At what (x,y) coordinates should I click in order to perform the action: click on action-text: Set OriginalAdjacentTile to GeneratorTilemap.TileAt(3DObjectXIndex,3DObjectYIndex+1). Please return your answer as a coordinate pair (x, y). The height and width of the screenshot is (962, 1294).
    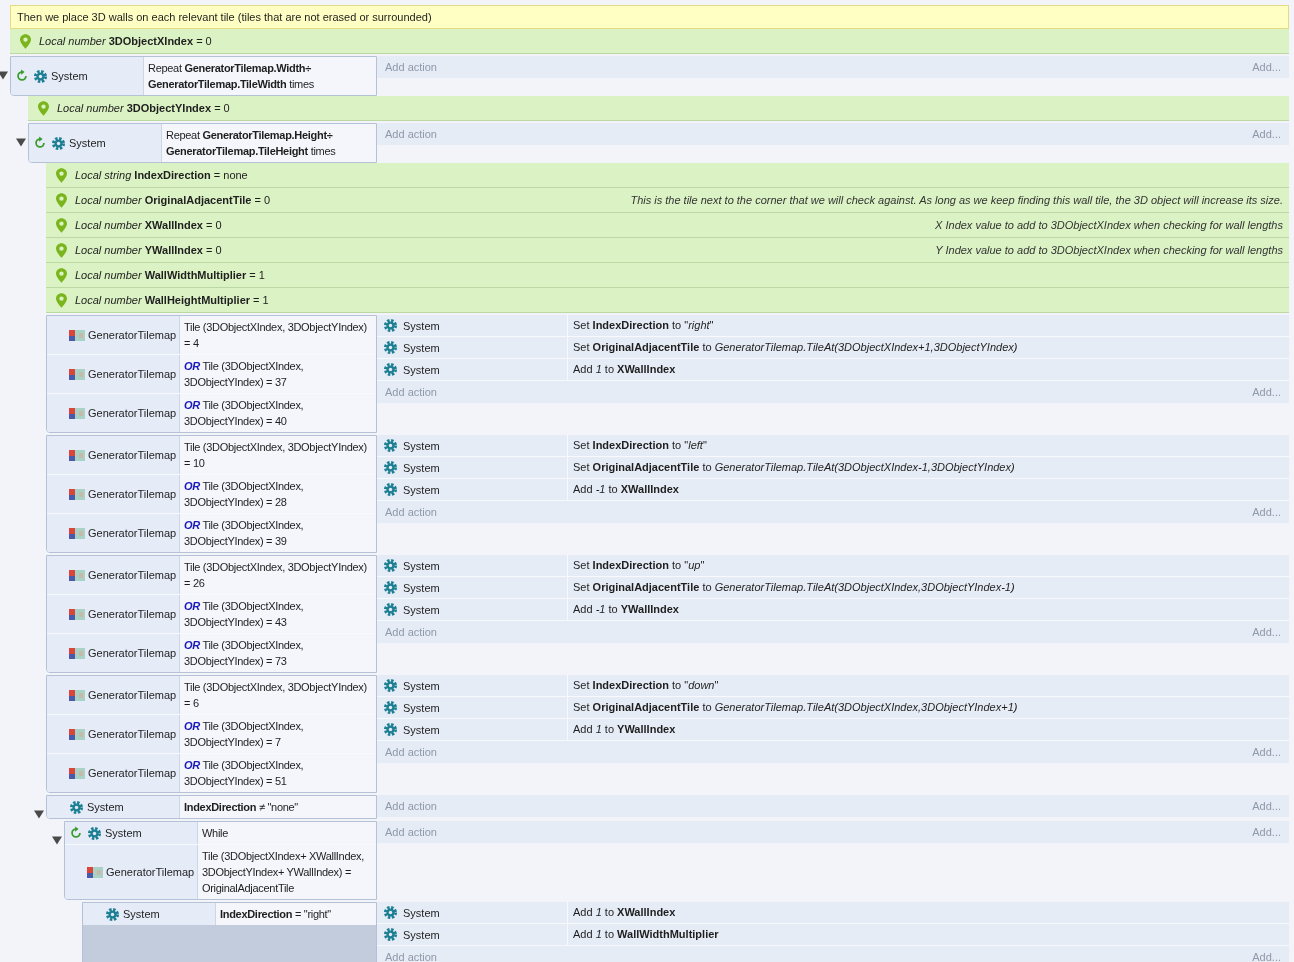
    Looking at the image, I should click on (792, 707).